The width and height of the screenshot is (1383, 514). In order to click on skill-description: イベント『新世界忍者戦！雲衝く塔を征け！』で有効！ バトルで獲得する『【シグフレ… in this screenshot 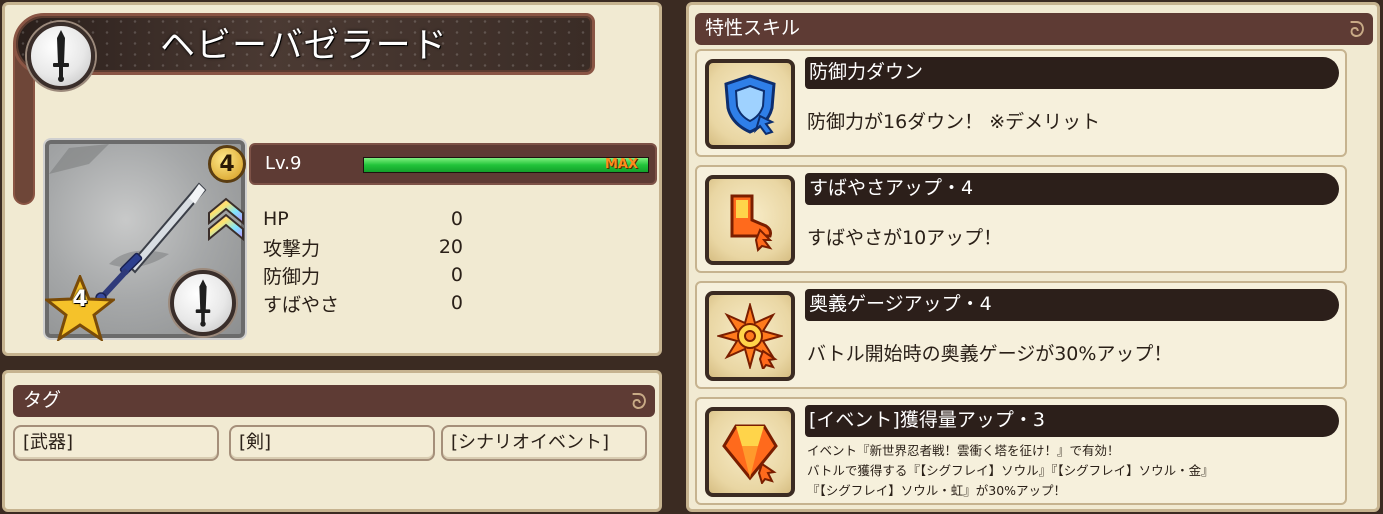, I will do `click(1010, 471)`.